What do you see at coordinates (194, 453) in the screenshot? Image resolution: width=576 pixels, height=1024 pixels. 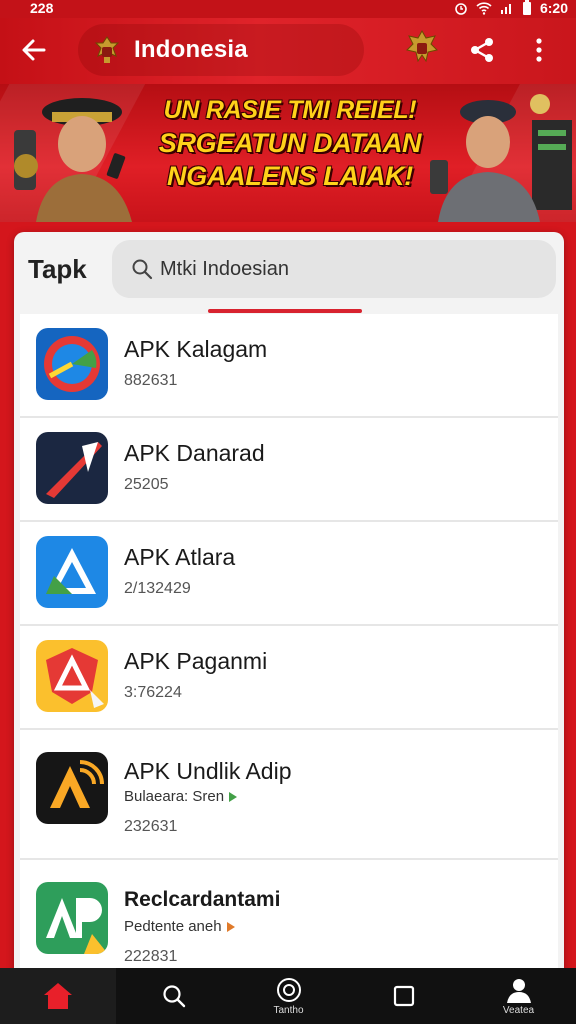 I see `app-name: APK Danarad` at bounding box center [194, 453].